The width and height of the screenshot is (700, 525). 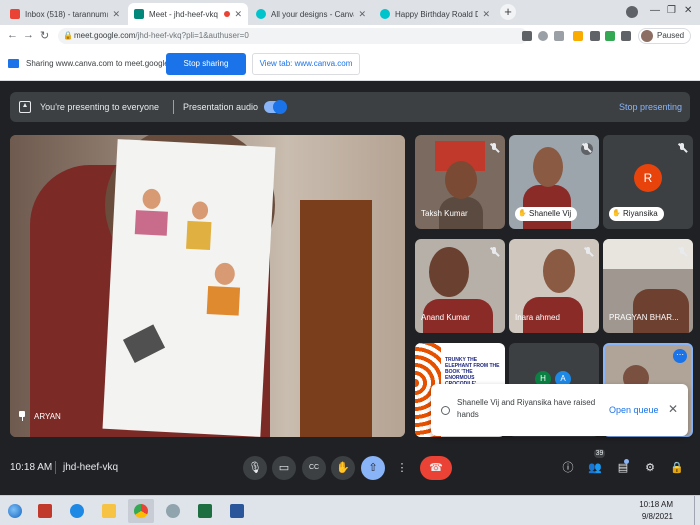 What do you see at coordinates (183, 14) in the screenshot?
I see `tab-title: Meet - jhd-heef-vkq` at bounding box center [183, 14].